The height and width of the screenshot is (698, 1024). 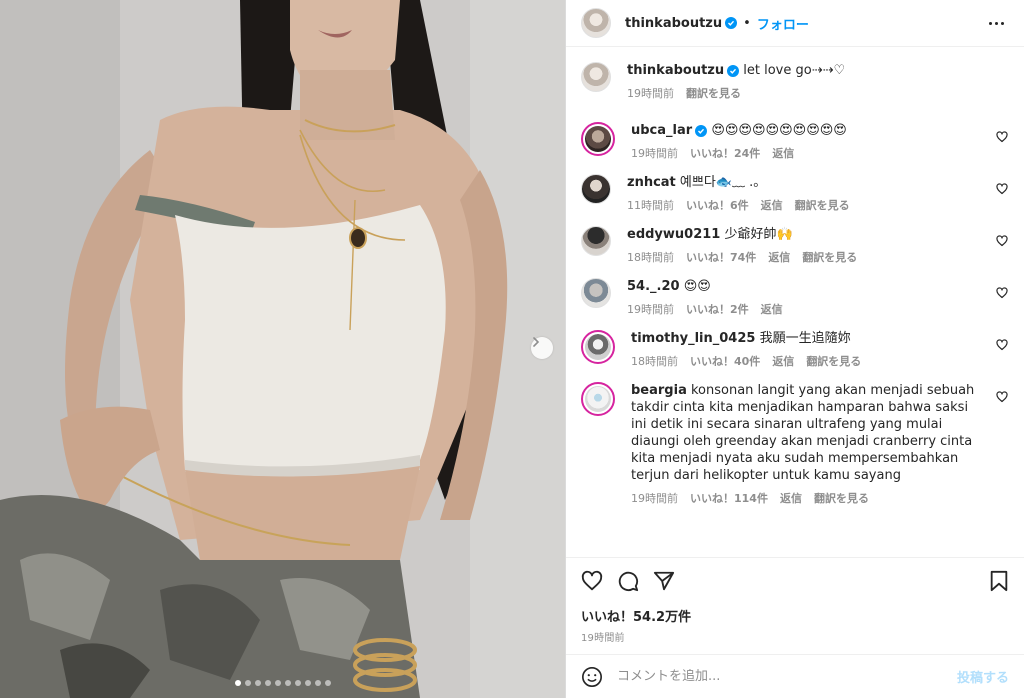 What do you see at coordinates (725, 153) in the screenshot?
I see `comment-like-count: いいね！24件` at bounding box center [725, 153].